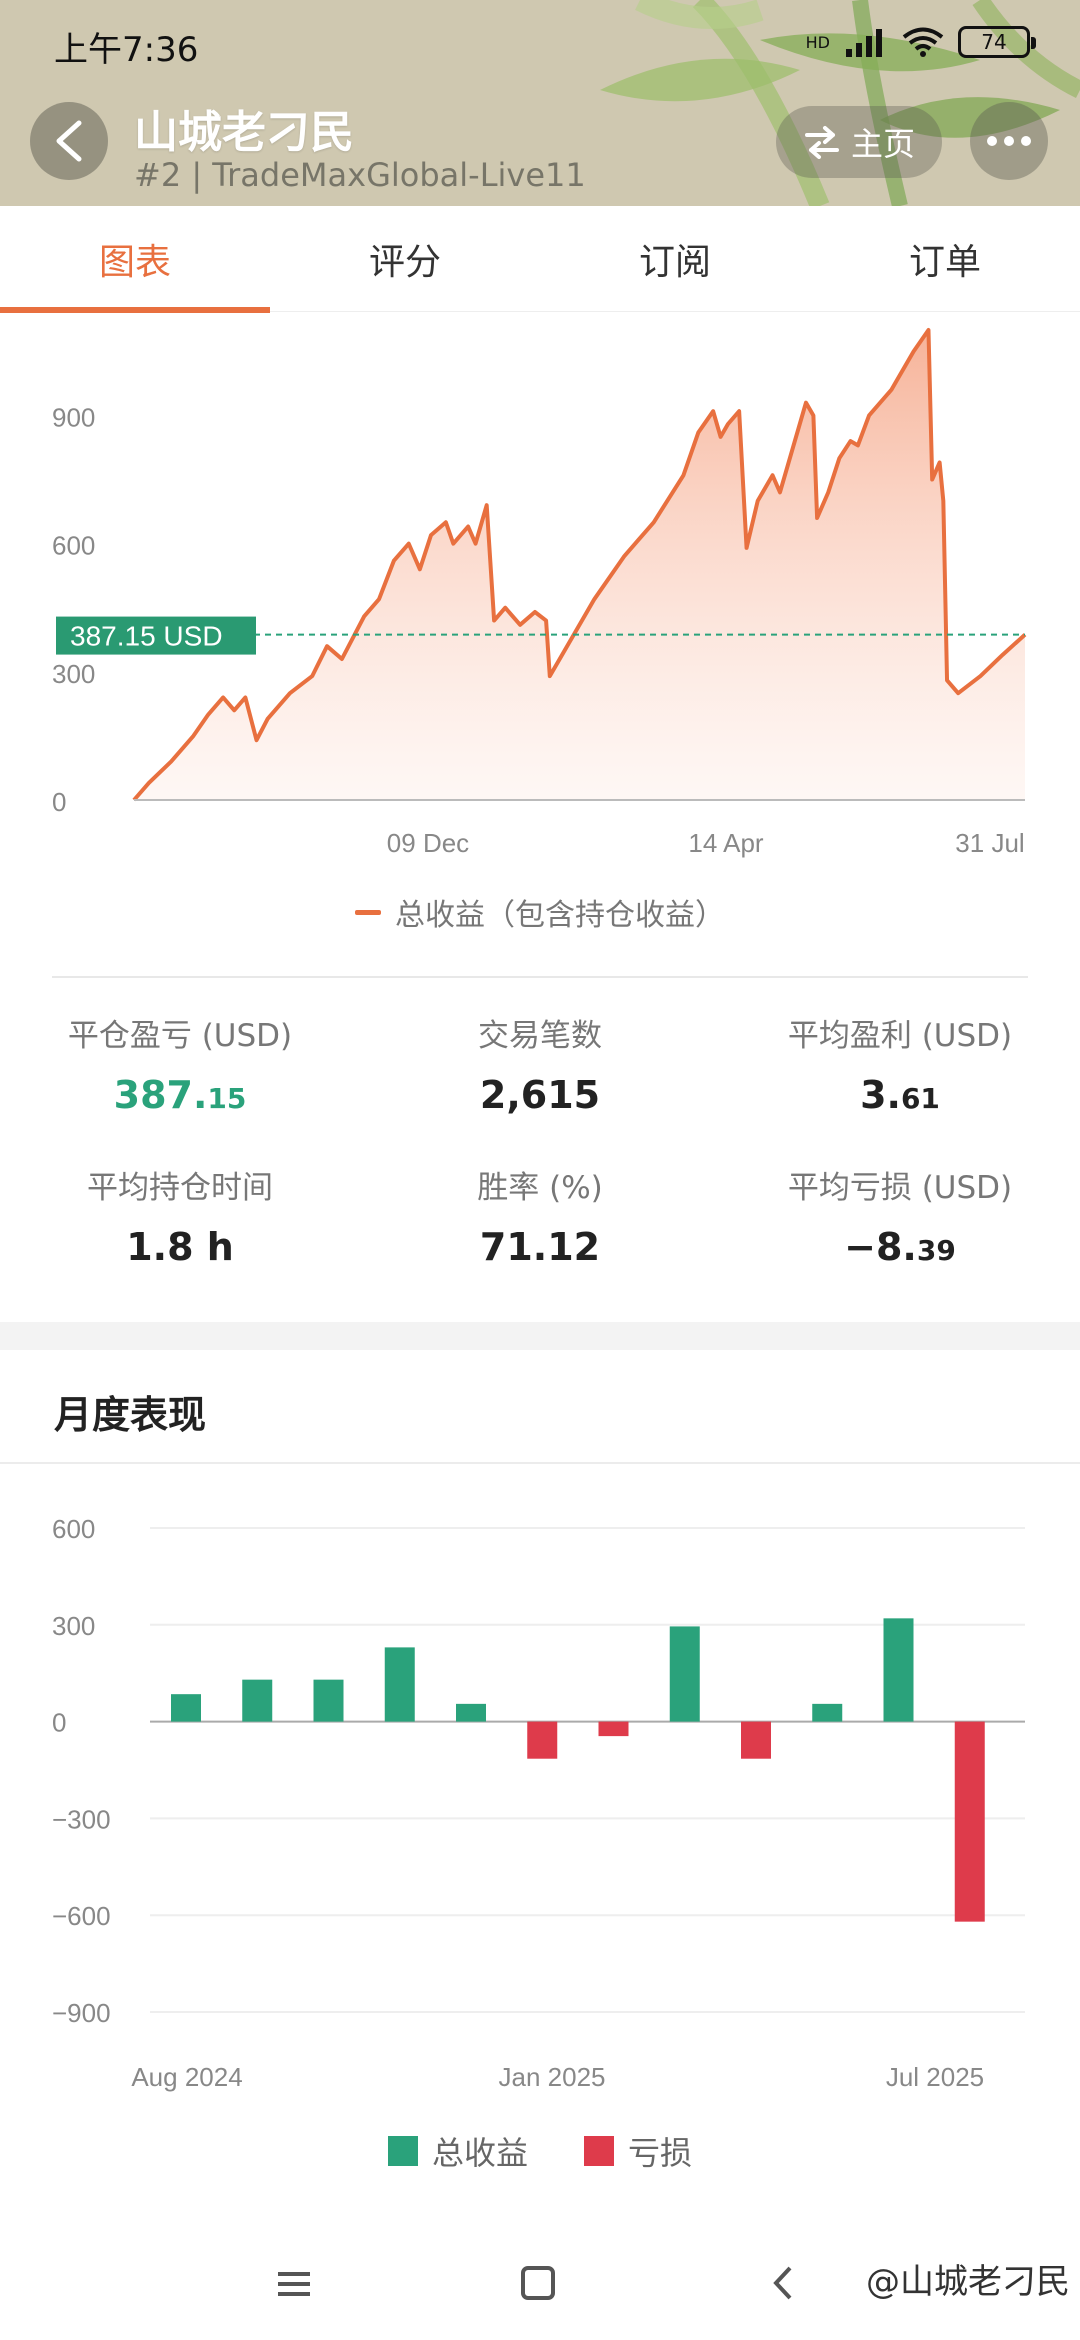  What do you see at coordinates (969, 1821) in the screenshot?
I see `bar-jul-2025` at bounding box center [969, 1821].